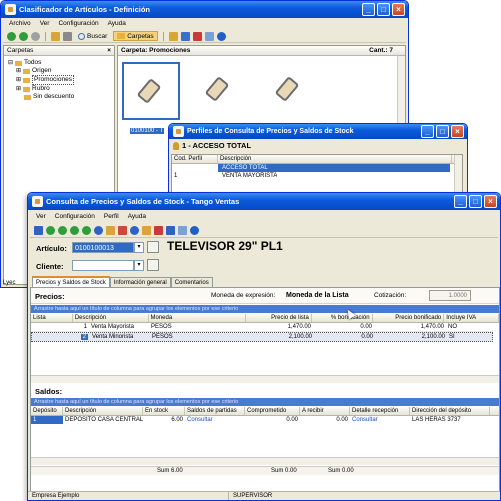 This screenshot has width=501, height=501. Describe the element at coordinates (146, 230) in the screenshot. I see `user-icon` at that location.